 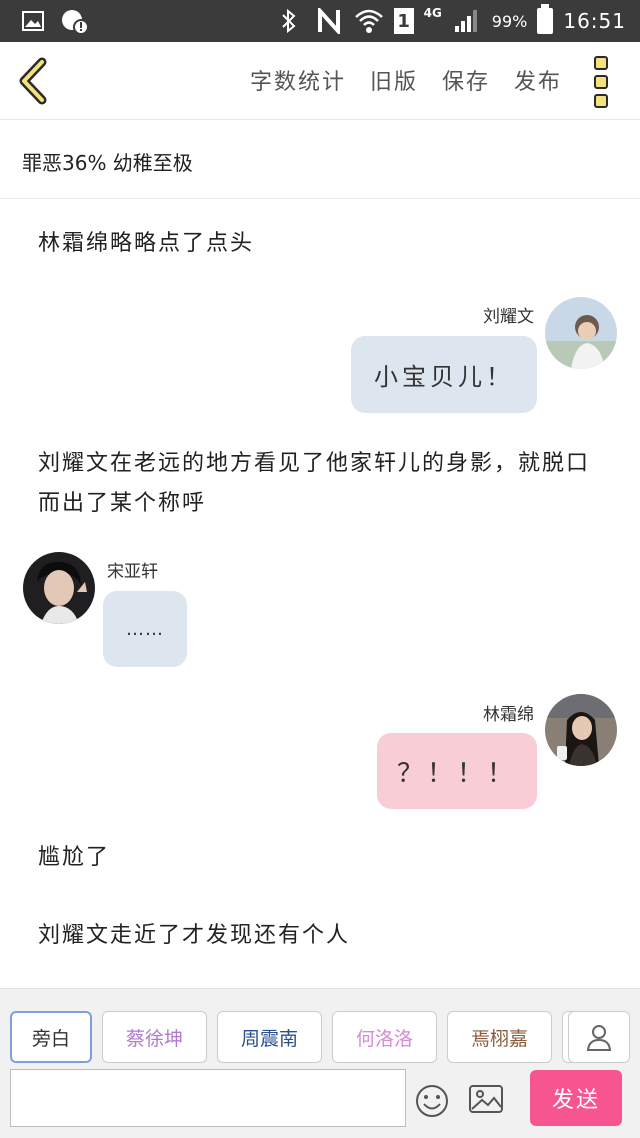 What do you see at coordinates (538, 80) in the screenshot?
I see `publish-button: 发布` at bounding box center [538, 80].